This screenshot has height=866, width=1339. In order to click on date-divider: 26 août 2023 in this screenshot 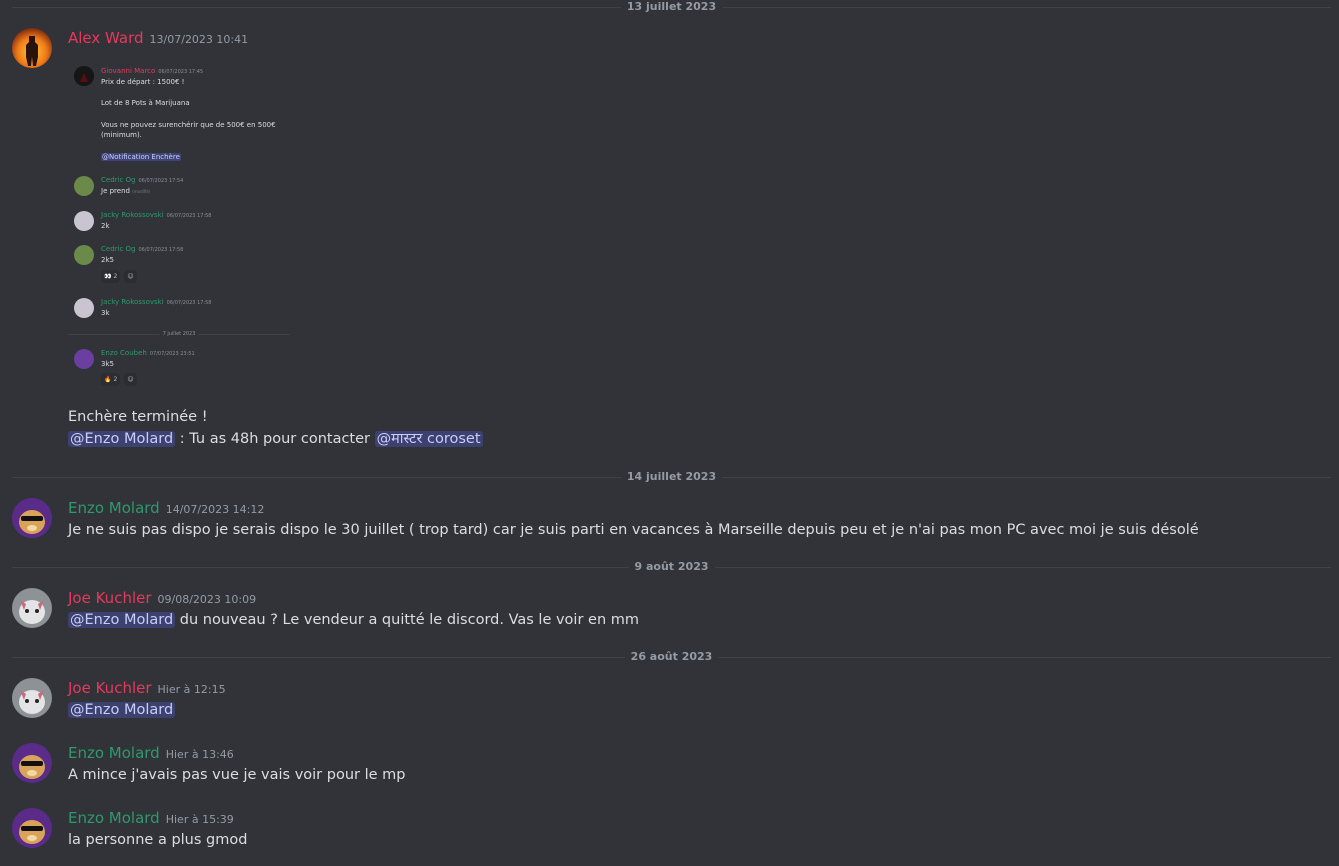, I will do `click(671, 657)`.